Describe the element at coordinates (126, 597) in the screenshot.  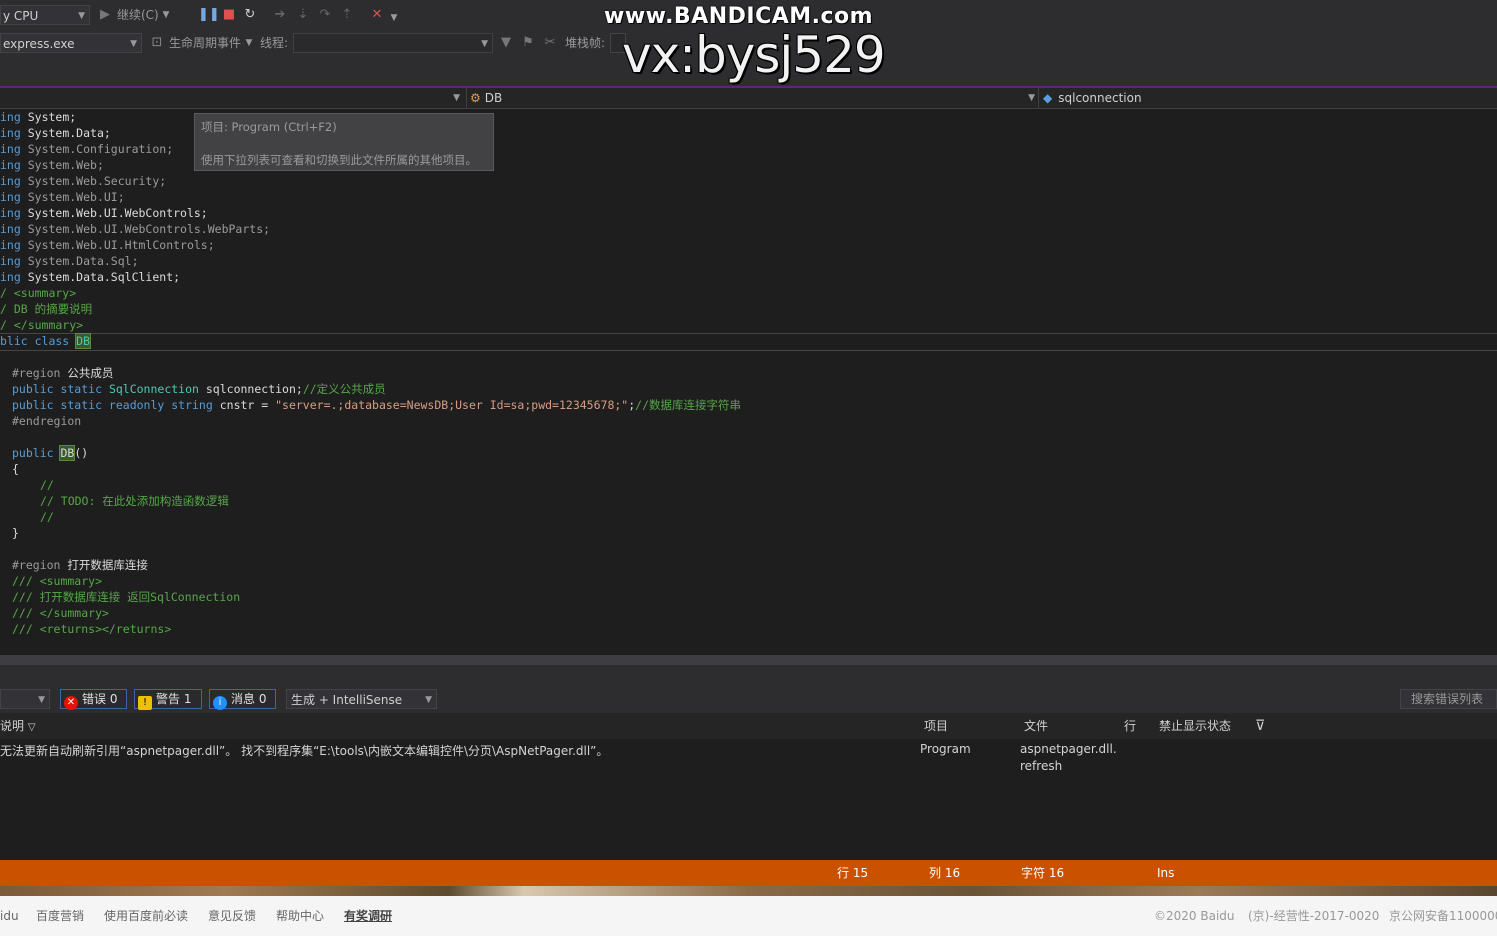
I see `doc-comment: /// 打开数据库连接 返回SqlConnection` at that location.